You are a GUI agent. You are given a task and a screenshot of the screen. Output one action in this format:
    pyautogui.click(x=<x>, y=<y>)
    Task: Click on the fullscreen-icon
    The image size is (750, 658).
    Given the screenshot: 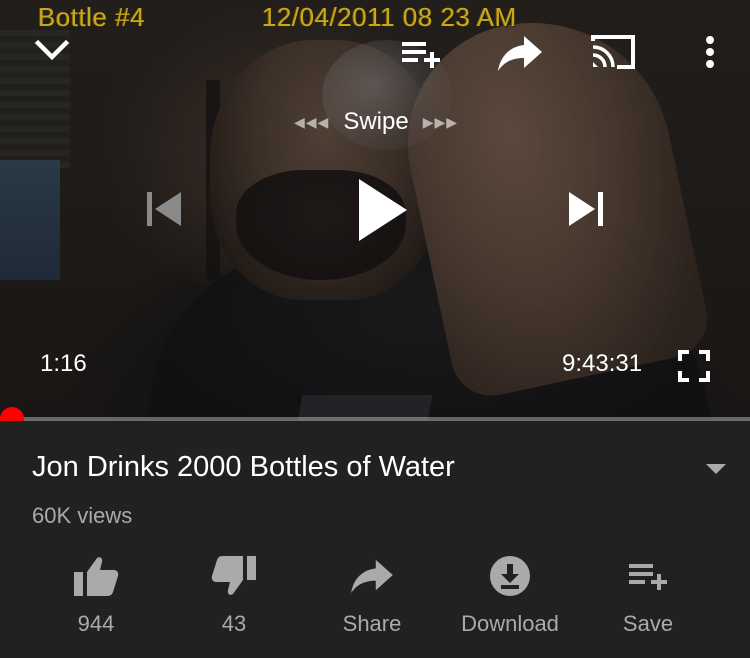 What is the action you would take?
    pyautogui.click(x=694, y=366)
    